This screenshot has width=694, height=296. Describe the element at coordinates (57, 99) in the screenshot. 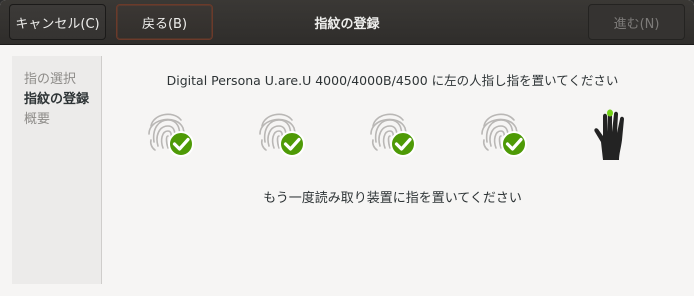

I see `sidebar-item-enroll-fingerprint: 指紋の登録` at that location.